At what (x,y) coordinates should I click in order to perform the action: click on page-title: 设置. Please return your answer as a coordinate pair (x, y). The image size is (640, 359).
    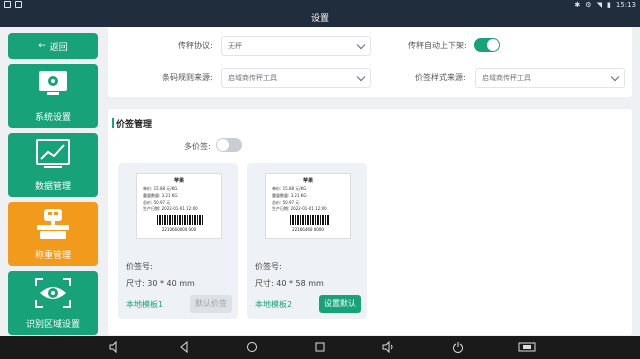
    Looking at the image, I should click on (320, 19).